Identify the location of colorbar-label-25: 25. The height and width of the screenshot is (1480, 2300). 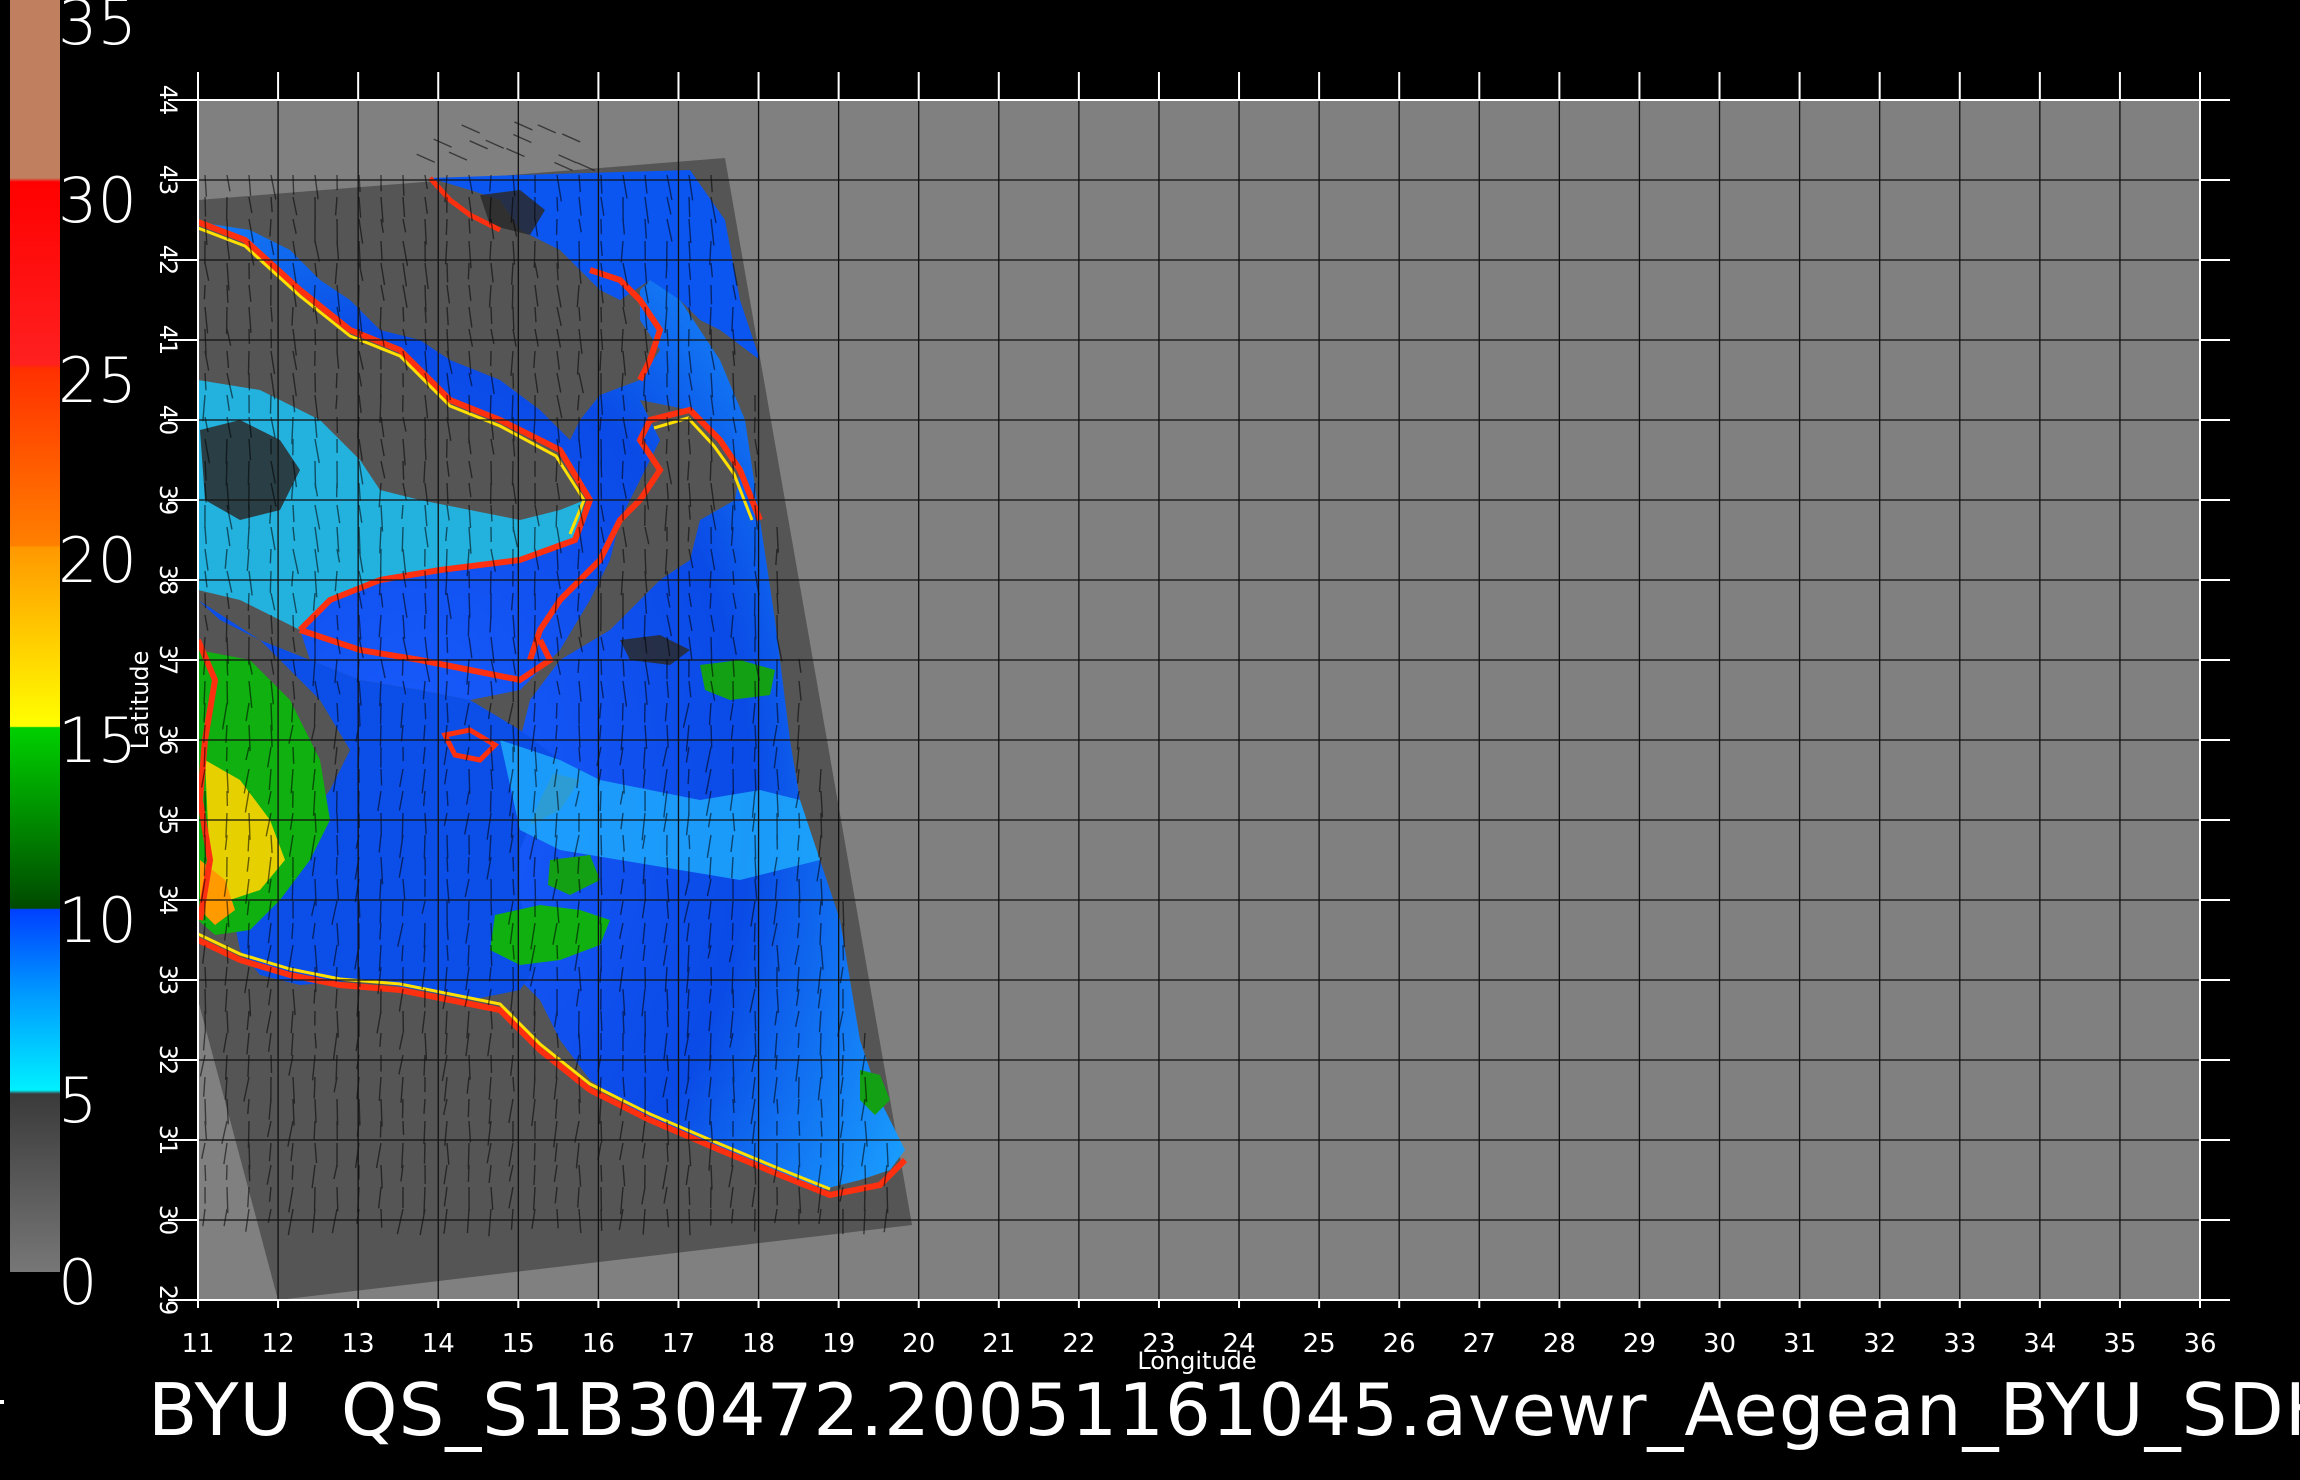
(97, 380).